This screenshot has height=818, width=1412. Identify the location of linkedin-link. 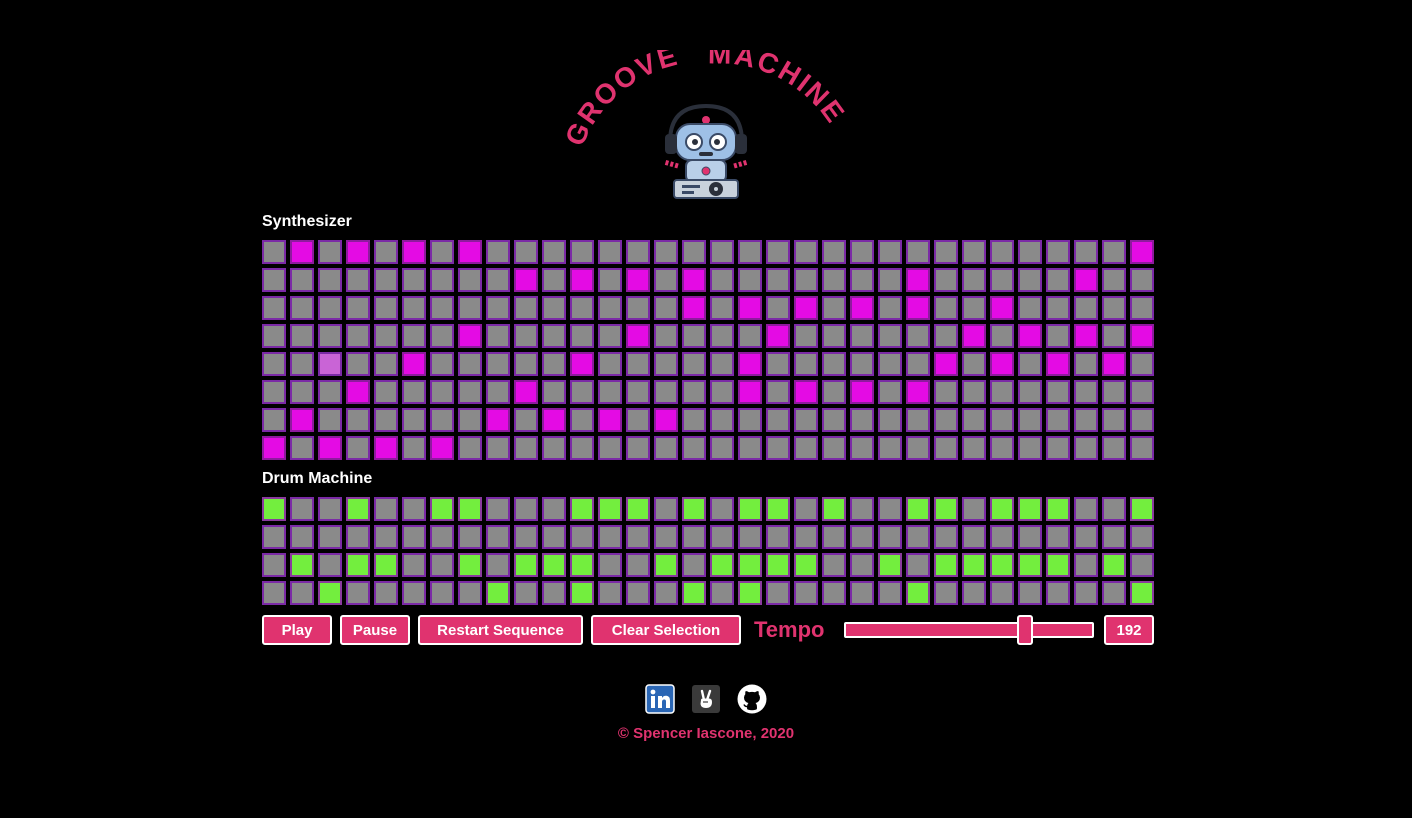
(660, 699).